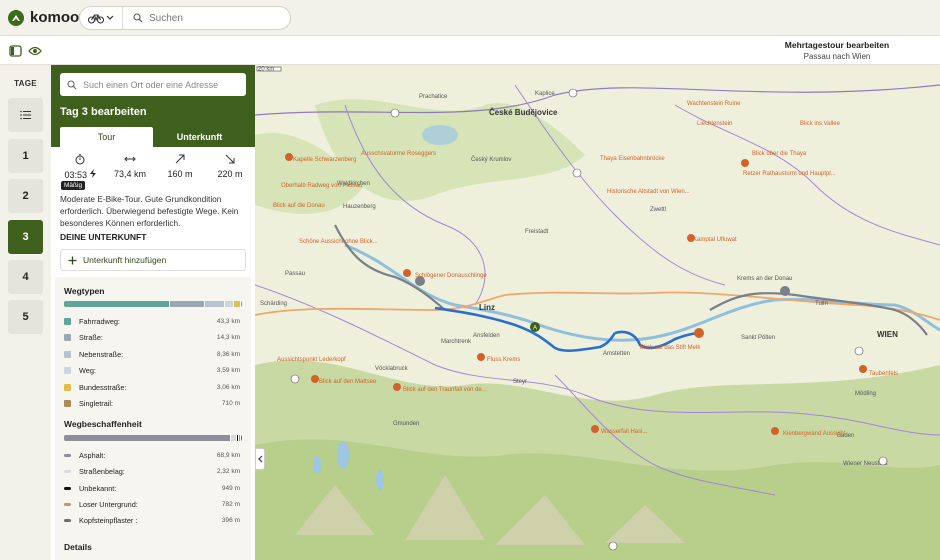 The width and height of the screenshot is (940, 560). I want to click on eye-icon, so click(35, 51).